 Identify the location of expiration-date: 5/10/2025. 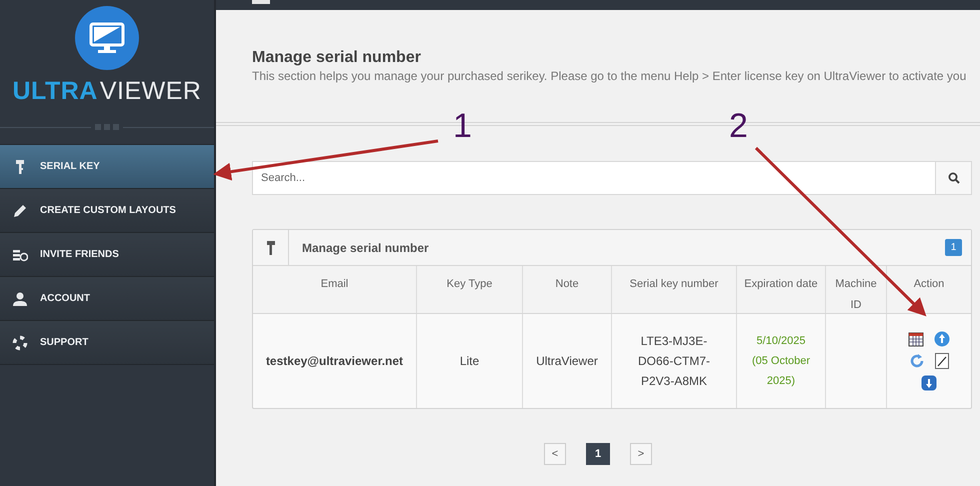
(781, 341).